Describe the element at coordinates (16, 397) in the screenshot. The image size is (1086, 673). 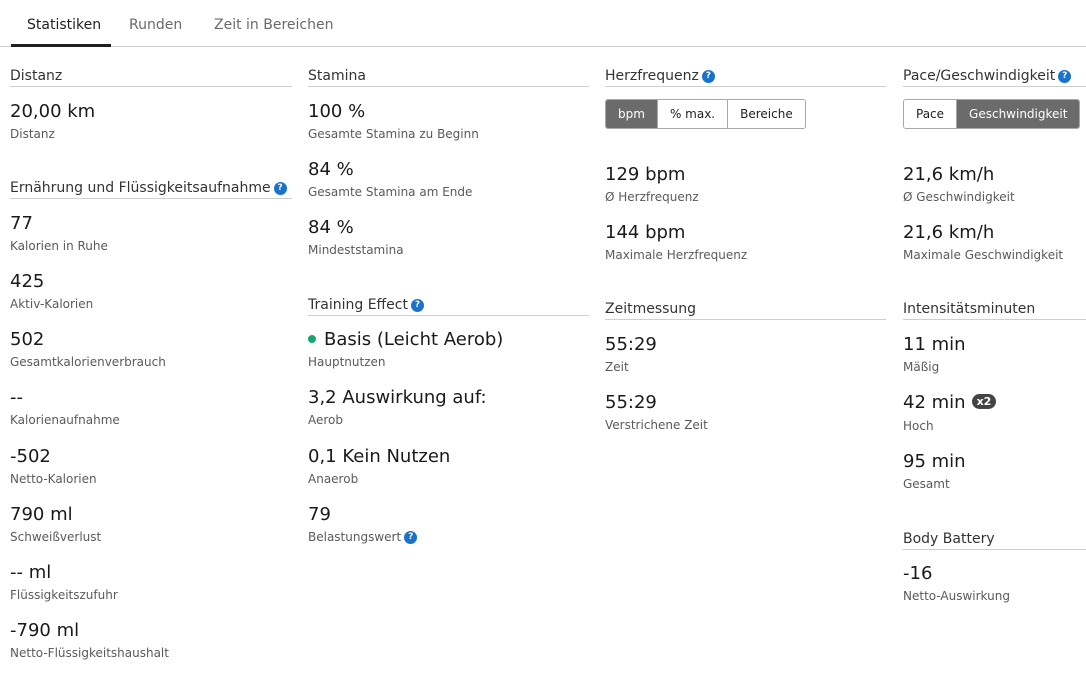
I see `stat-value: --` at that location.